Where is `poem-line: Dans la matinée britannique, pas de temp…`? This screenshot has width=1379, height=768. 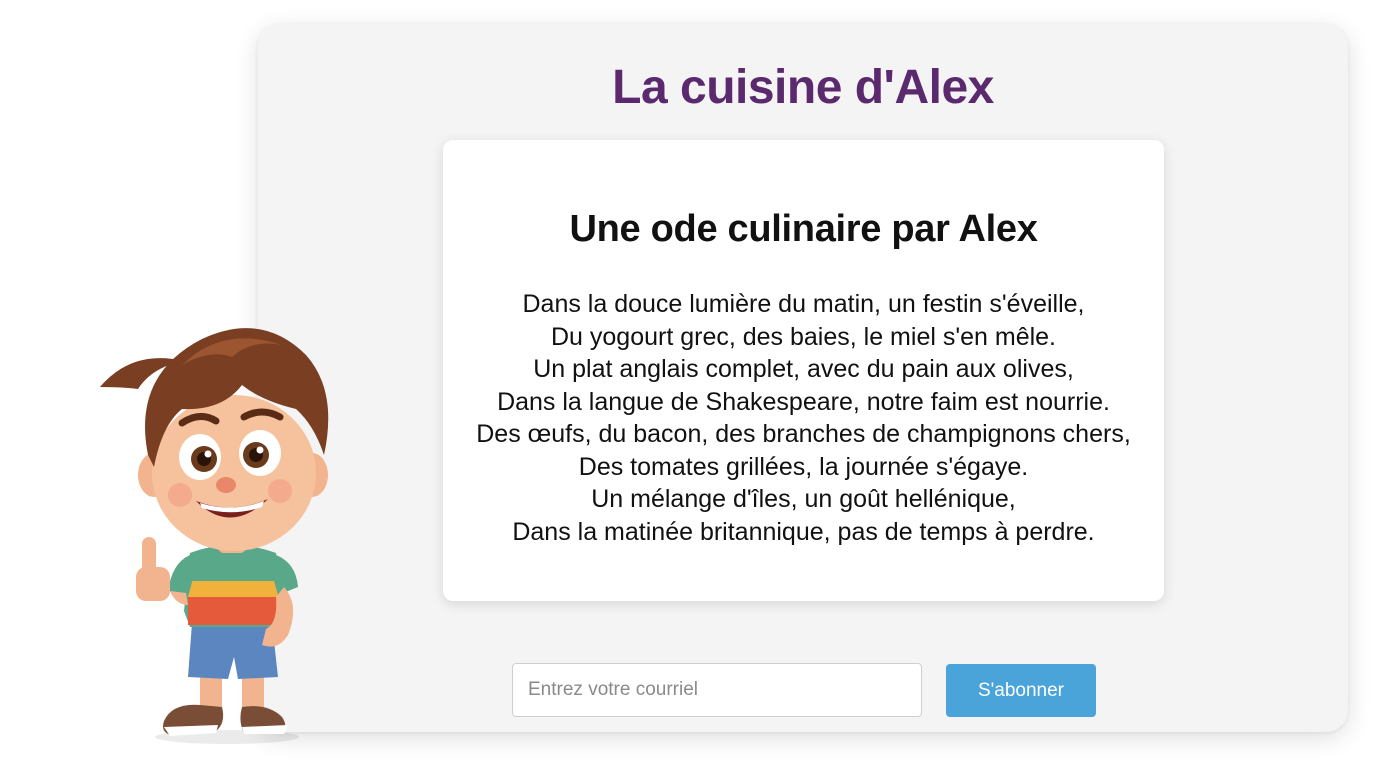 poem-line: Dans la matinée britannique, pas de temp… is located at coordinates (803, 531).